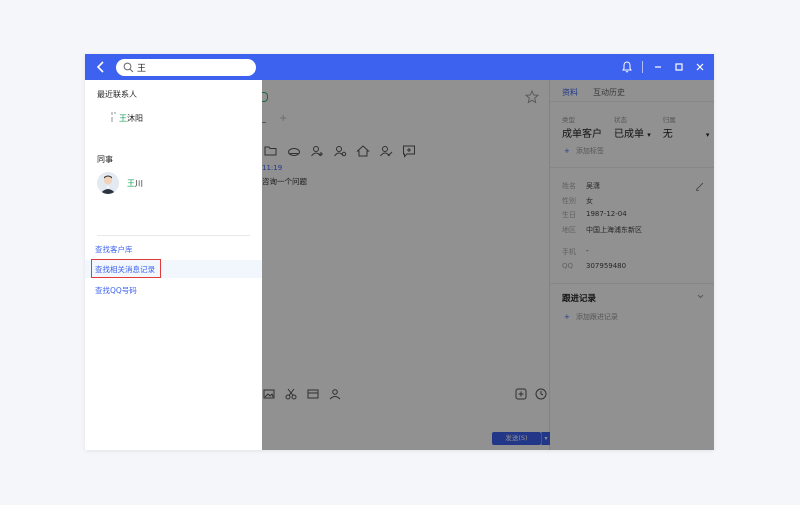 This screenshot has height=505, width=800. What do you see at coordinates (117, 94) in the screenshot?
I see `recent-contacts-title: 最近联系人` at bounding box center [117, 94].